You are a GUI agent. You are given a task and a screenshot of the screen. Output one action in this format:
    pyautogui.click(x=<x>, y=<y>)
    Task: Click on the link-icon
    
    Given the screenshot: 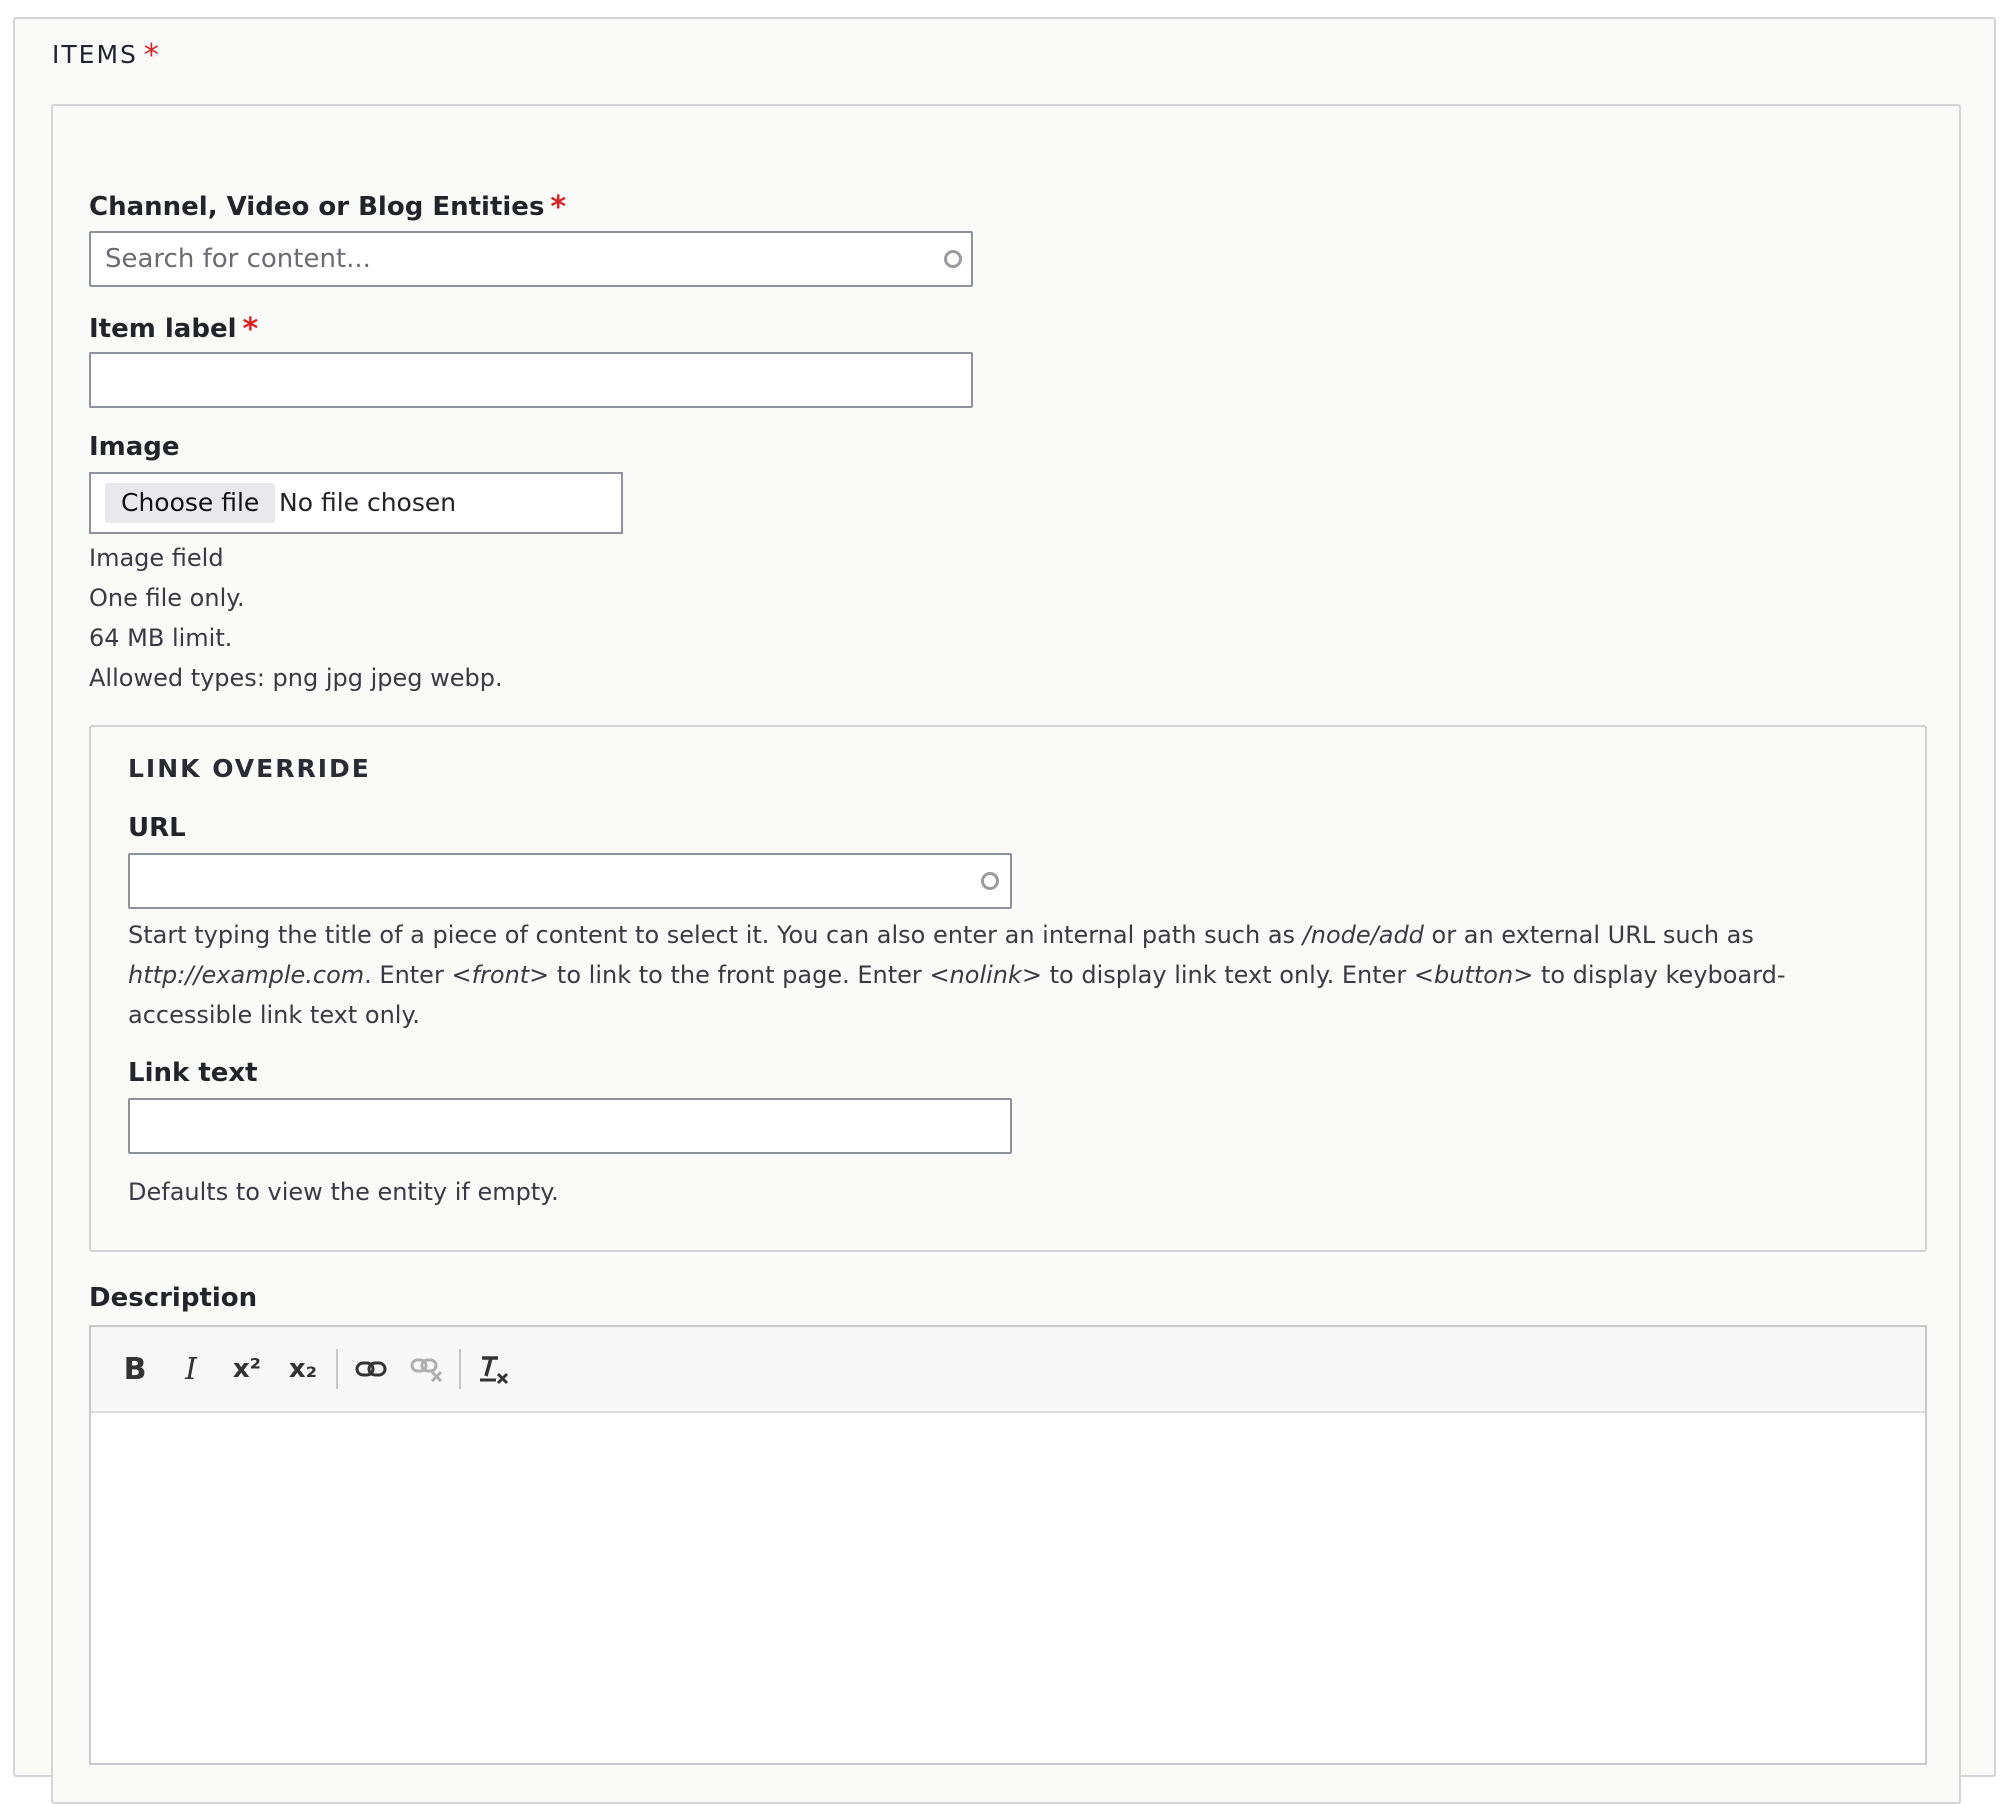 What is the action you would take?
    pyautogui.click(x=371, y=1369)
    